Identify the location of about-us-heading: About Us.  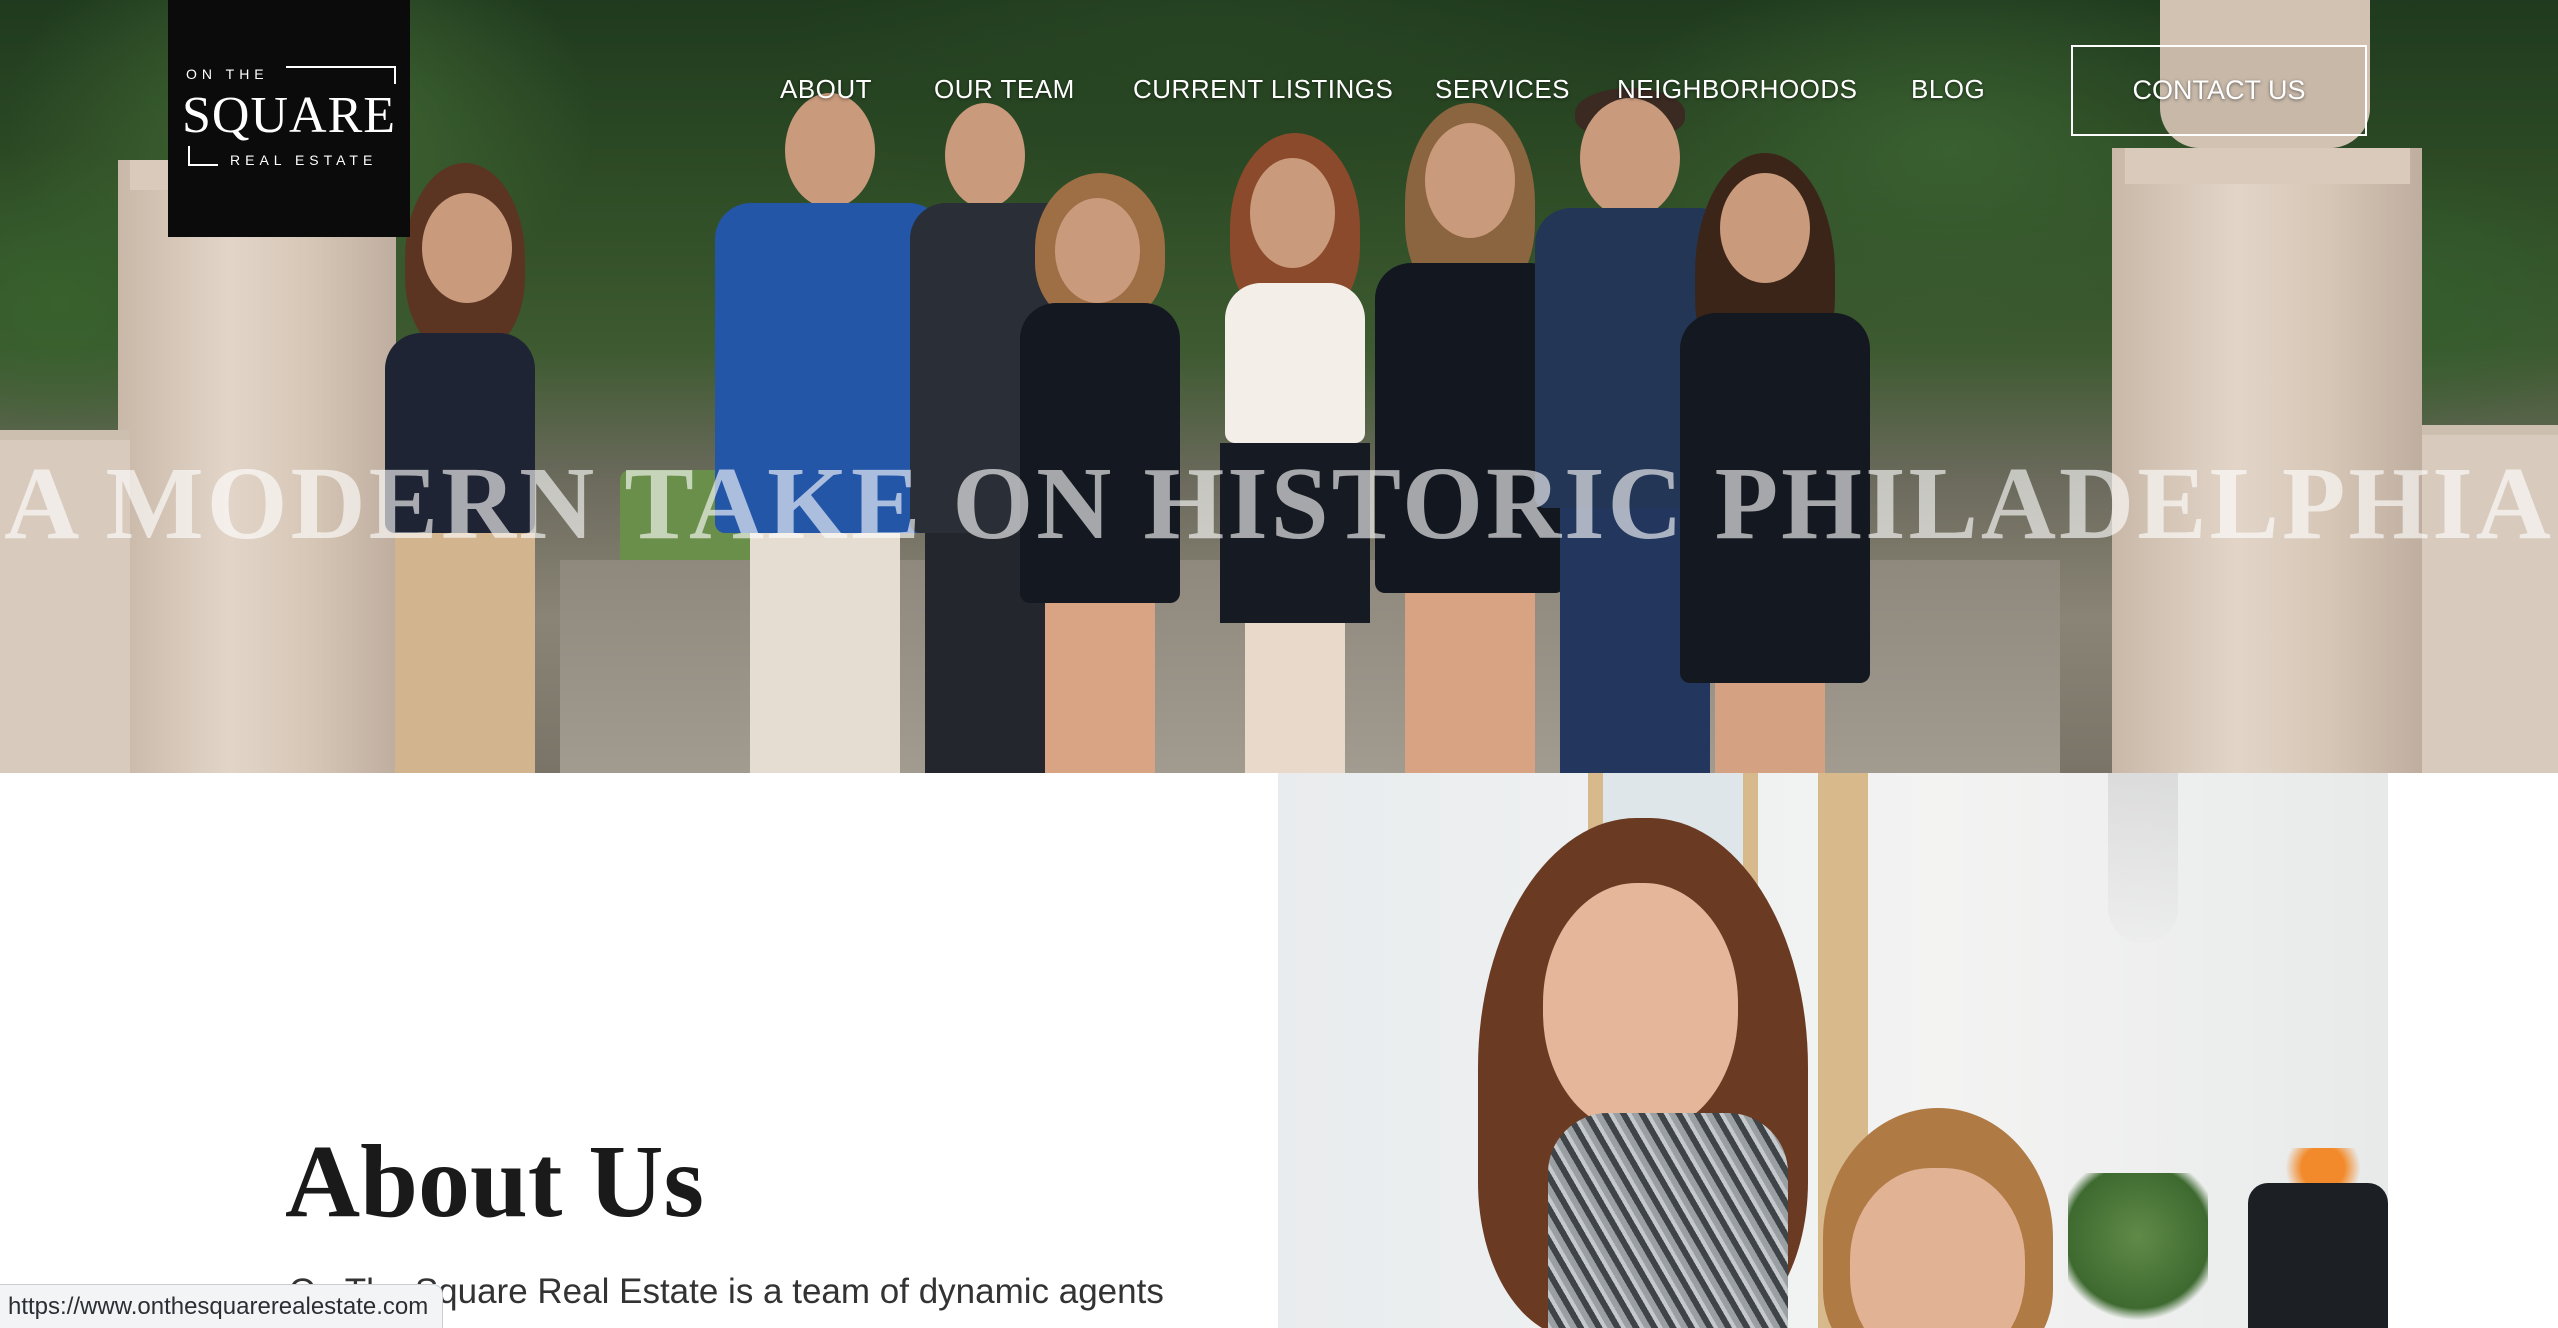
(494, 1181).